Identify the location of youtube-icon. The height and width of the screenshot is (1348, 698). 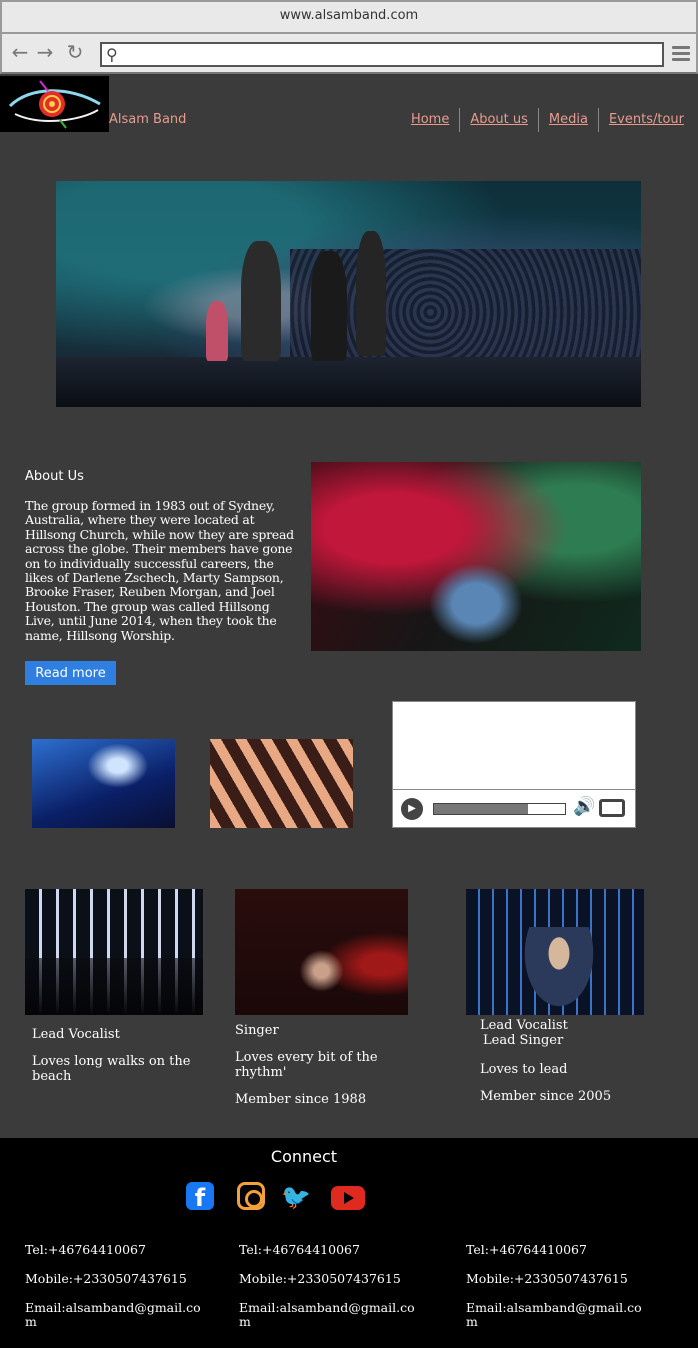
(348, 1198).